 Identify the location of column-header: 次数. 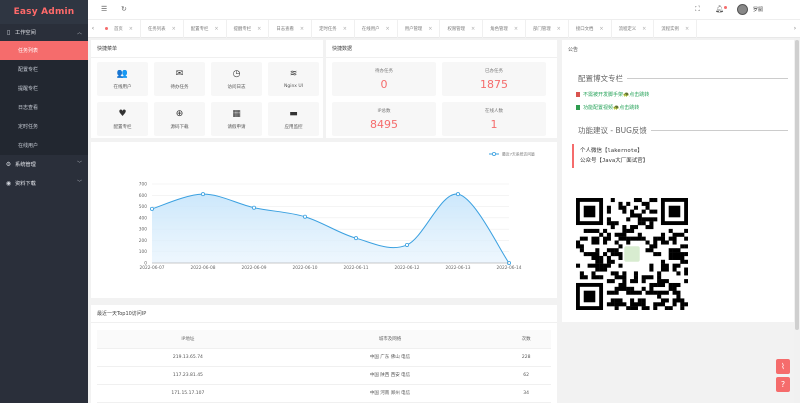
(526, 339).